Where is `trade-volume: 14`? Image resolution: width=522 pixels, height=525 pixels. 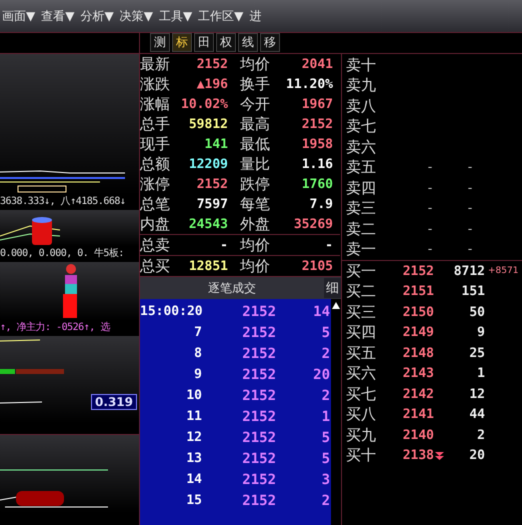 trade-volume: 14 is located at coordinates (321, 312).